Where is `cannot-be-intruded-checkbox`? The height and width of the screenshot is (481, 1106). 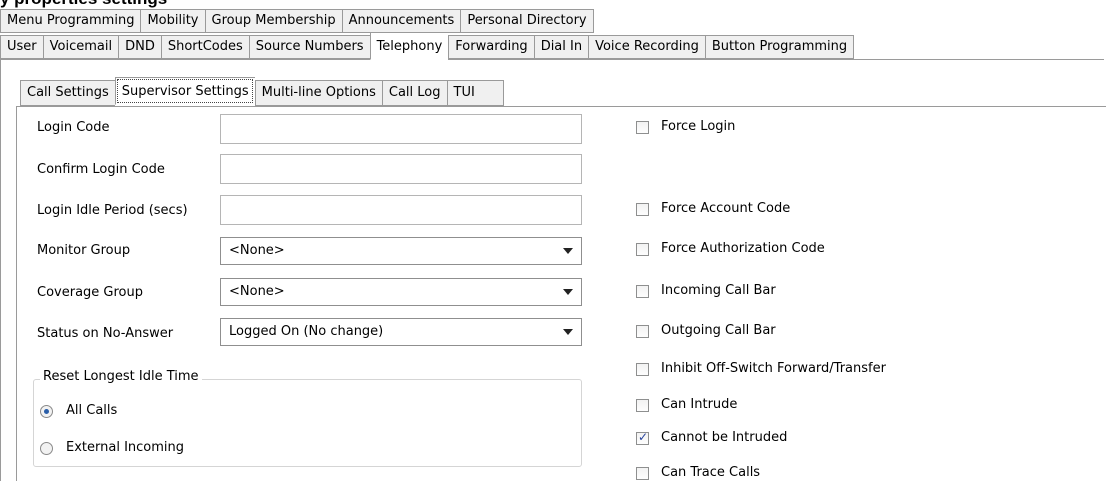
cannot-be-intruded-checkbox is located at coordinates (642, 437).